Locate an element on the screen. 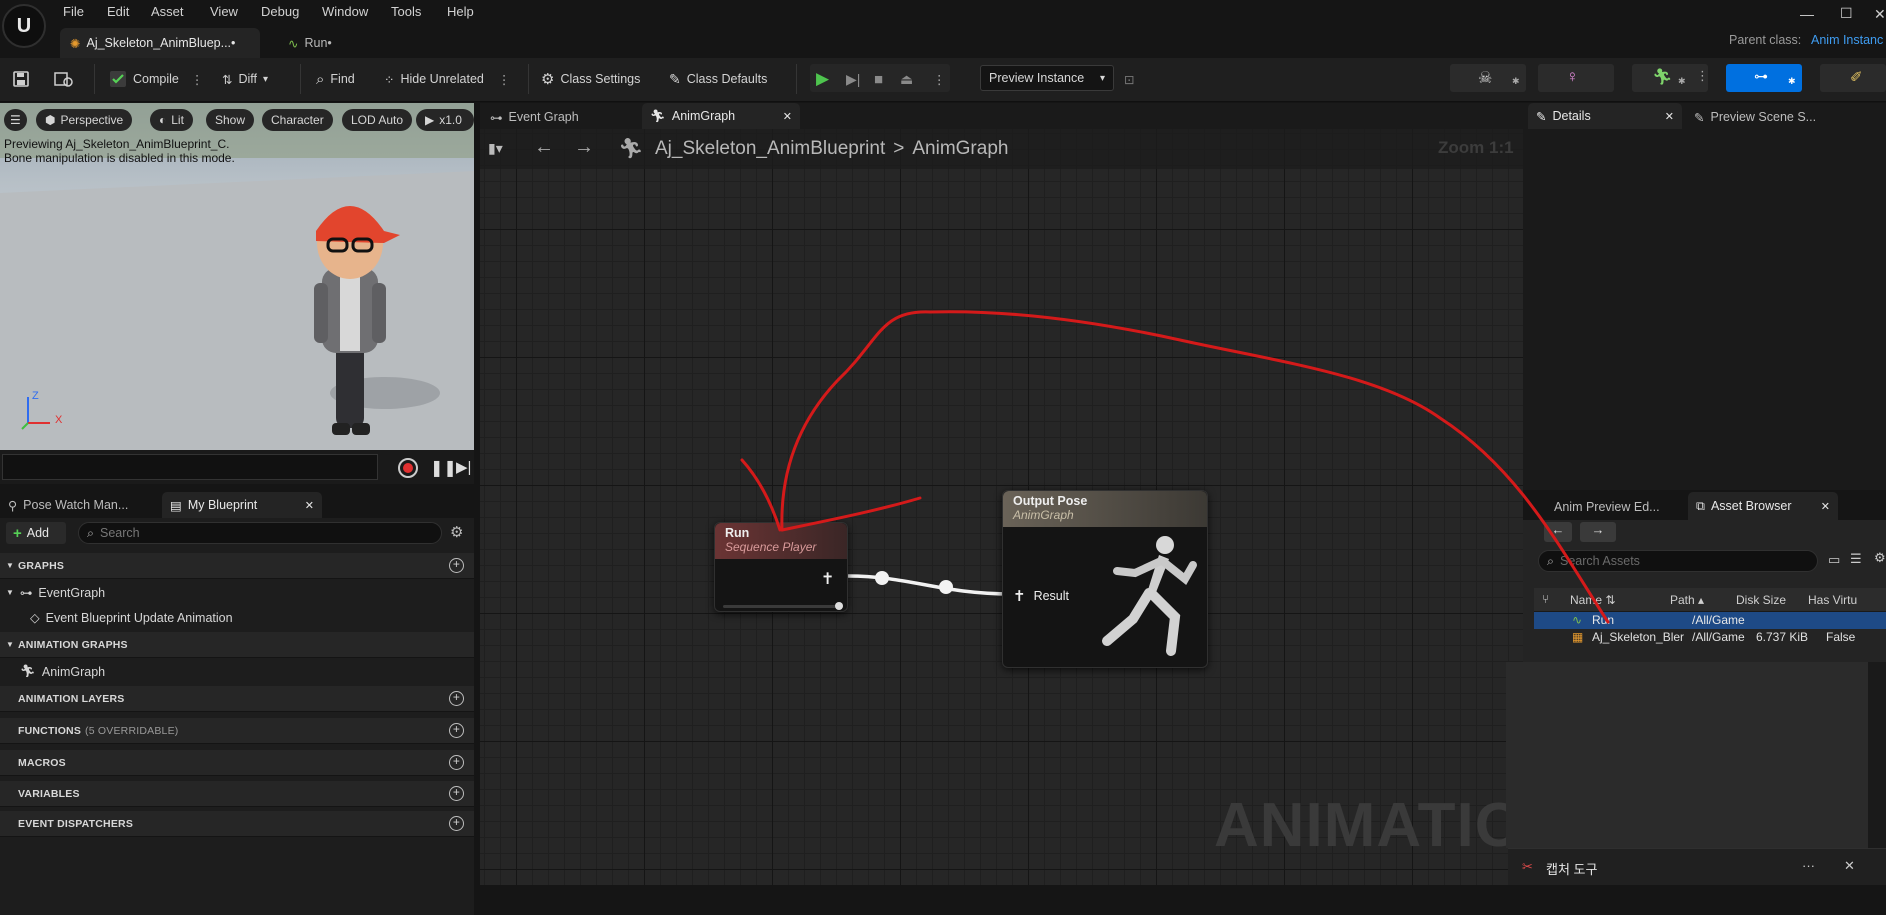 This screenshot has height=915, width=1886. search-input: ⌕ Search is located at coordinates (260, 533).